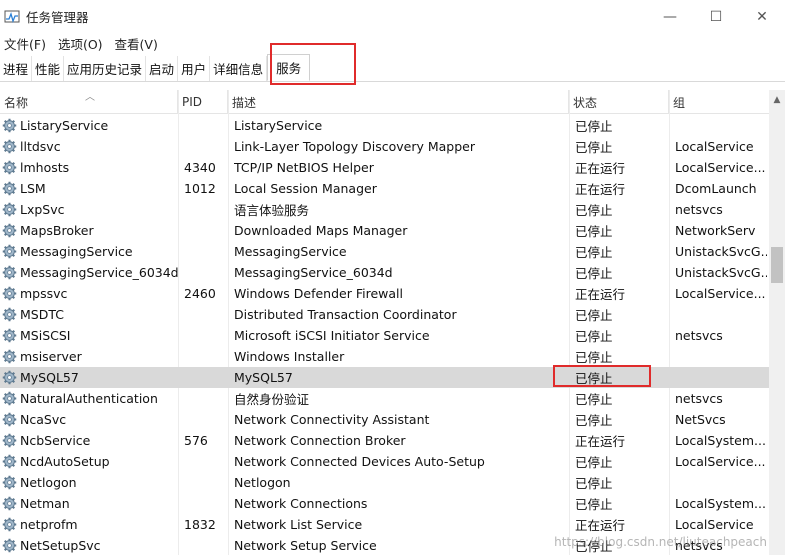 Image resolution: width=785 pixels, height=555 pixels. Describe the element at coordinates (289, 67) in the screenshot. I see `tab-services: 服务` at that location.